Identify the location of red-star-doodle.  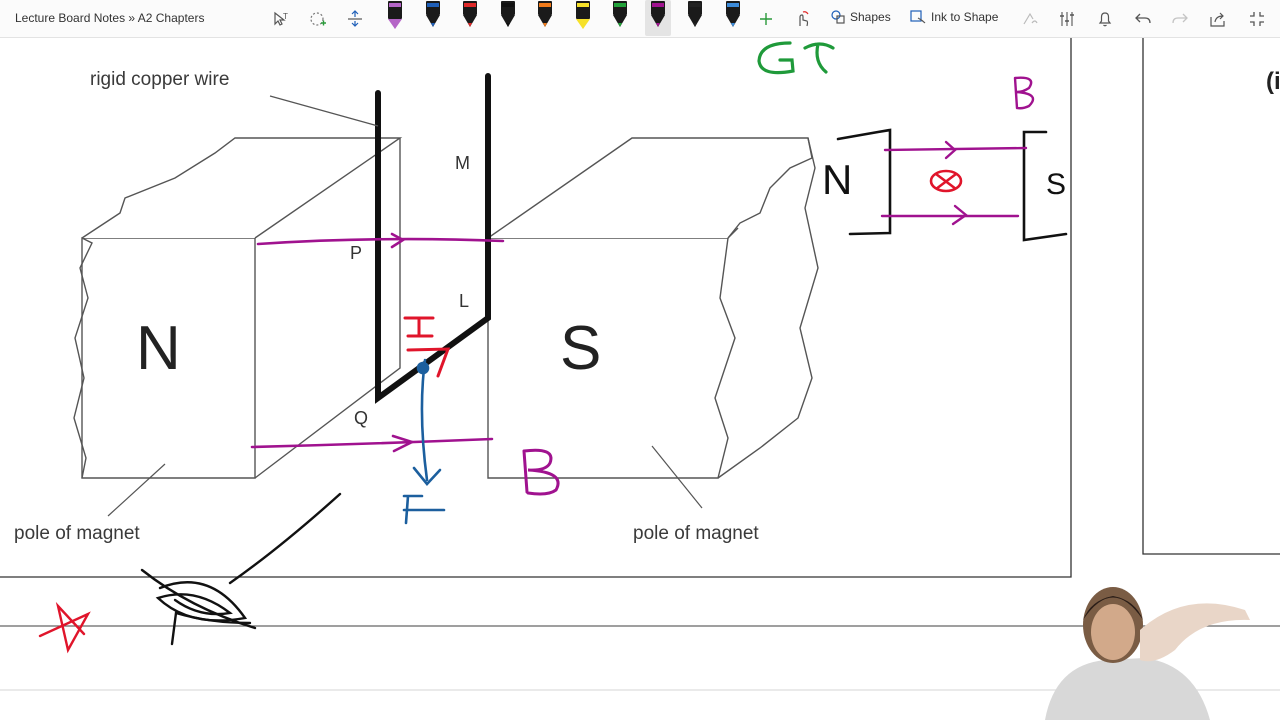
(64, 627).